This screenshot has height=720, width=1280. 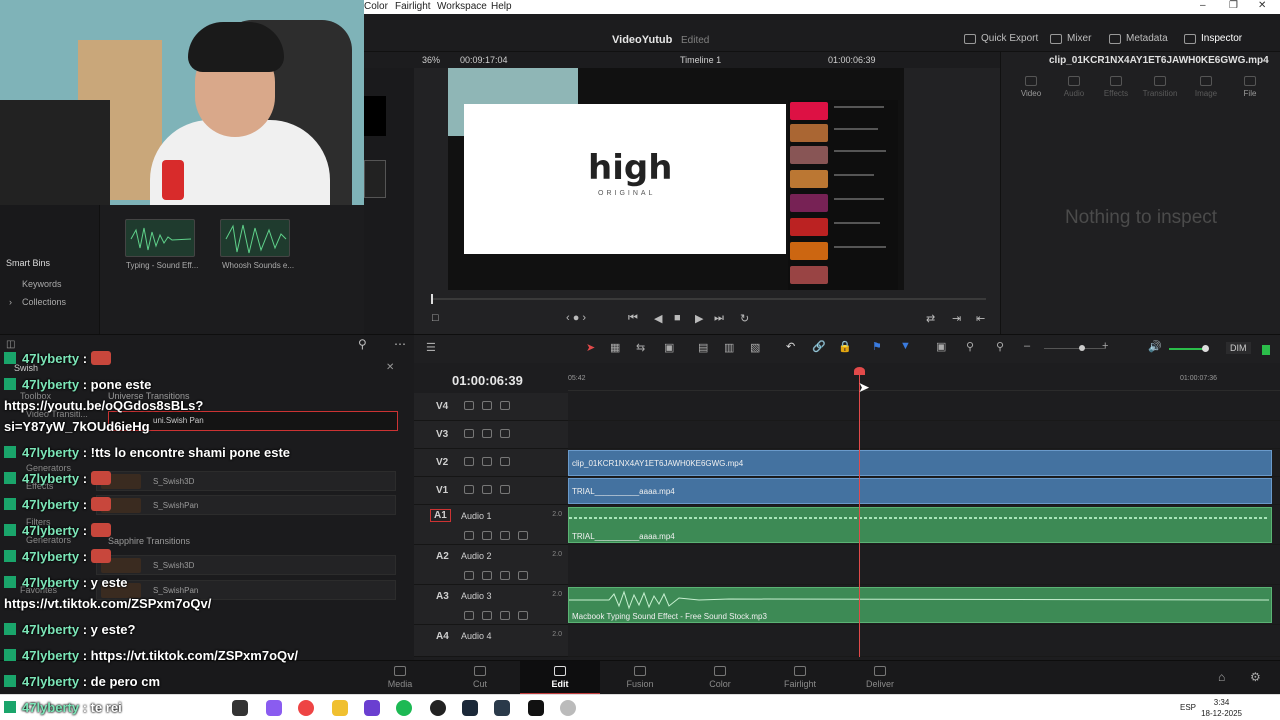 What do you see at coordinates (920, 463) in the screenshot?
I see `video-clip: clip_01KCR1NX4AY1ET6JAWH0KE6GWG.mp4` at bounding box center [920, 463].